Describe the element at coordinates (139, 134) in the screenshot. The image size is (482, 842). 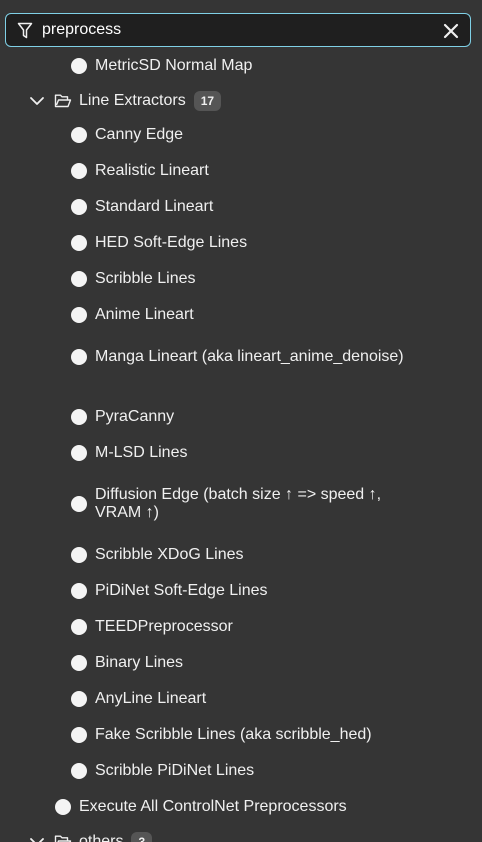
I see `tree-item-label: Canny Edge` at that location.